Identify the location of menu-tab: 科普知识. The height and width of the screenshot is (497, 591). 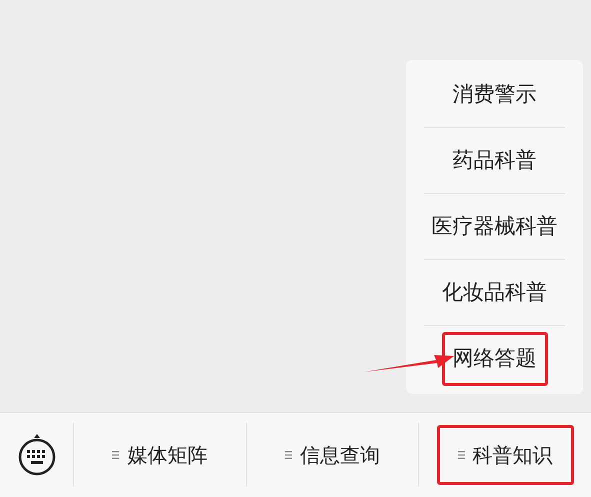
(505, 455).